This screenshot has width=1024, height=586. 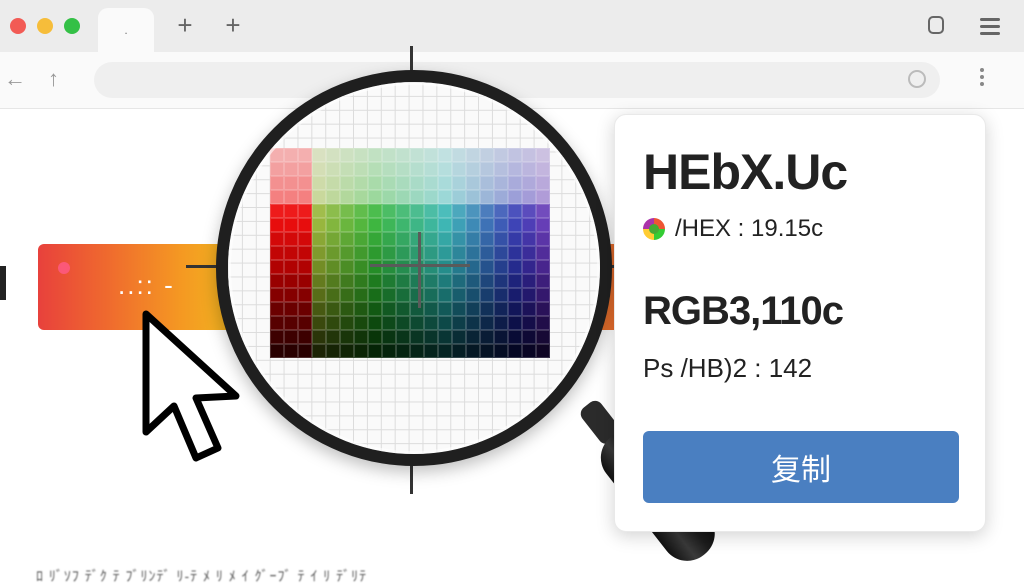 I want to click on tab-label: ., so click(x=126, y=30).